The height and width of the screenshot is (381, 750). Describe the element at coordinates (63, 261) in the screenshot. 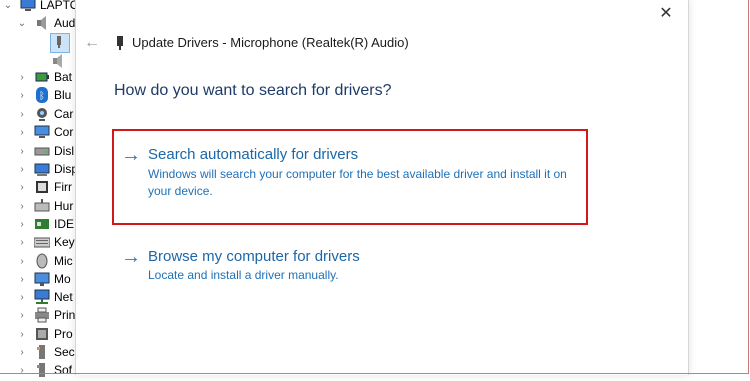

I see `tree-item-label: Mic` at that location.